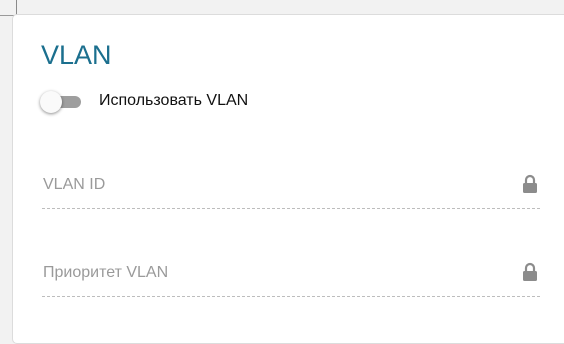 The height and width of the screenshot is (344, 564). What do you see at coordinates (173, 101) in the screenshot?
I see `use-vlan-label: Использовать VLAN` at bounding box center [173, 101].